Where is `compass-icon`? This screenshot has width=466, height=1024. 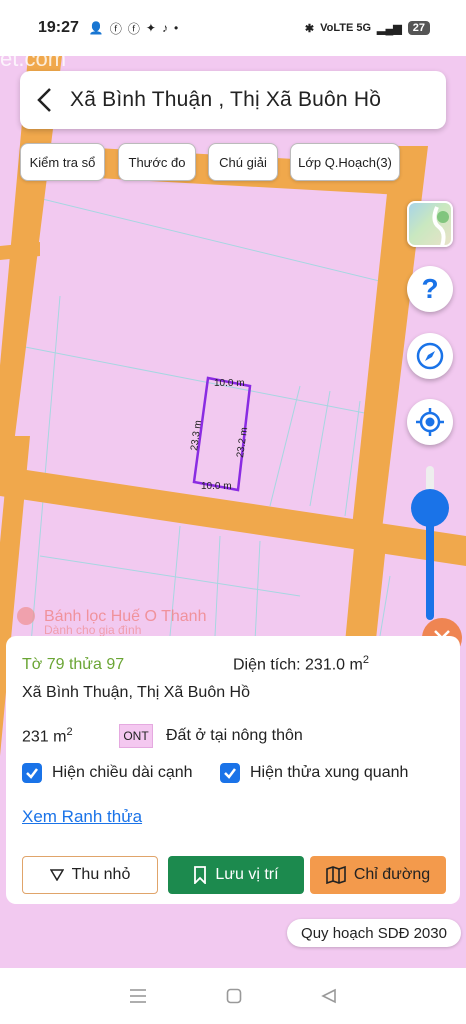
compass-icon is located at coordinates (430, 356).